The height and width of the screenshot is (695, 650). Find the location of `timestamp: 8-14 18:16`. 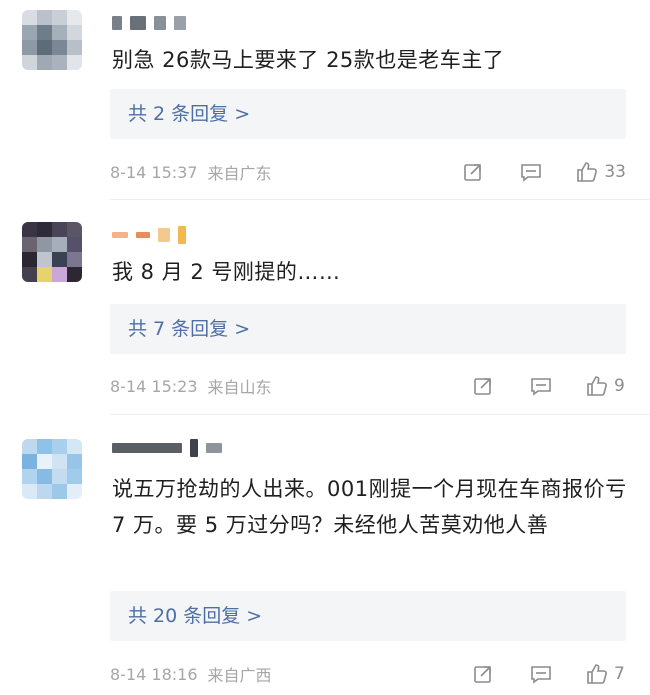

timestamp: 8-14 18:16 is located at coordinates (154, 674).